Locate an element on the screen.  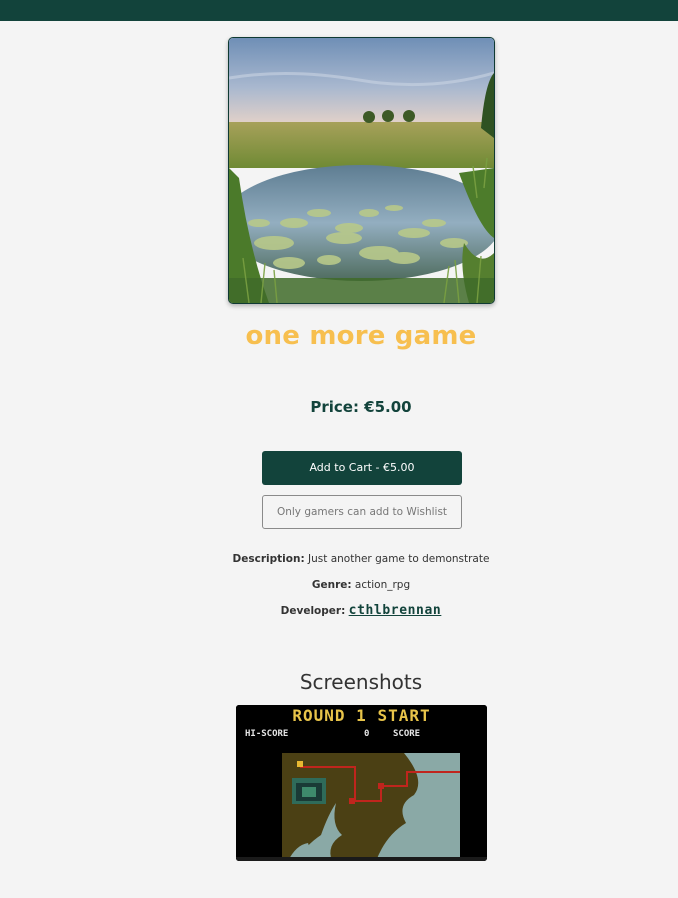
screenshots-heading: Screenshots is located at coordinates (361, 682).